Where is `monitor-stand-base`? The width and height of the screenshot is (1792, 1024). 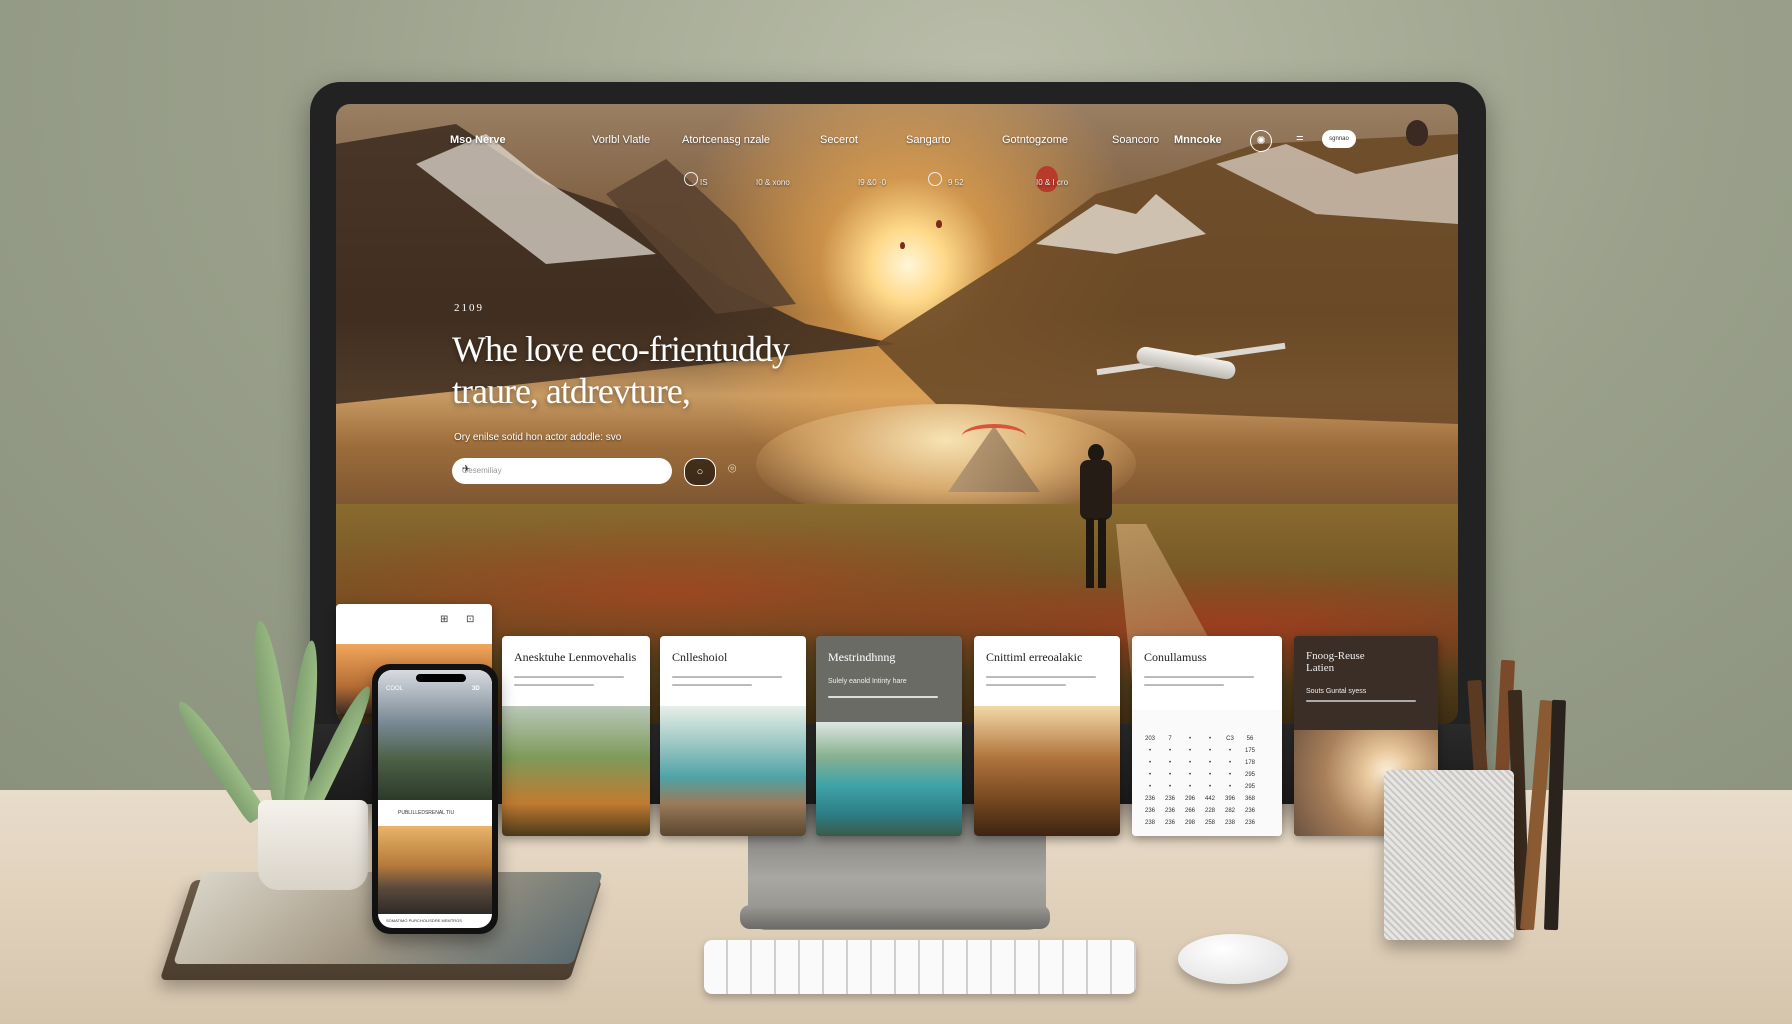 monitor-stand-base is located at coordinates (895, 917).